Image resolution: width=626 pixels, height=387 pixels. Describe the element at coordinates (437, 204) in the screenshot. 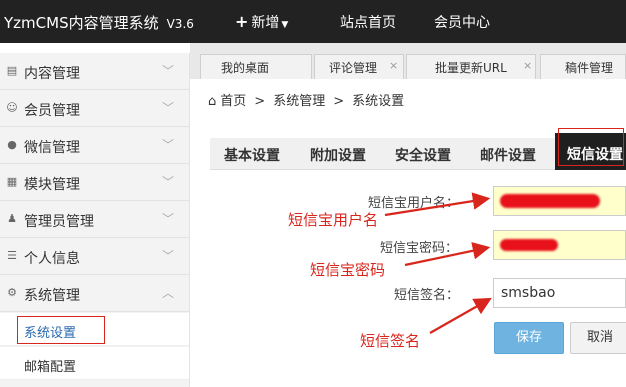

I see `arrow-to-user` at that location.